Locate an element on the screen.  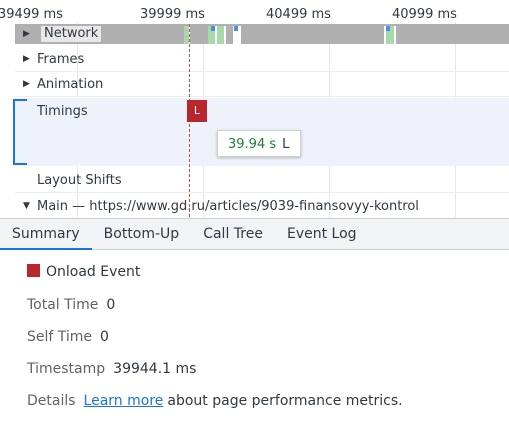
tab-summary: Summary is located at coordinates (46, 234).